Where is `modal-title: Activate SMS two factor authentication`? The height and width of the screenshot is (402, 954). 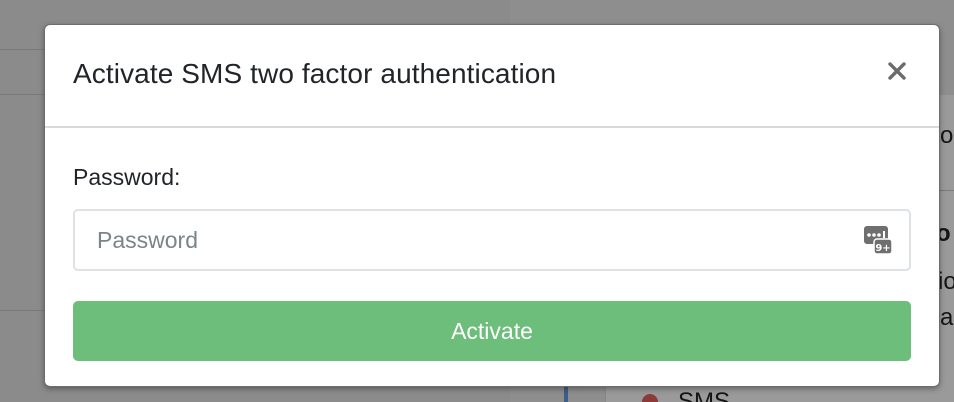 modal-title: Activate SMS two factor authentication is located at coordinates (315, 73).